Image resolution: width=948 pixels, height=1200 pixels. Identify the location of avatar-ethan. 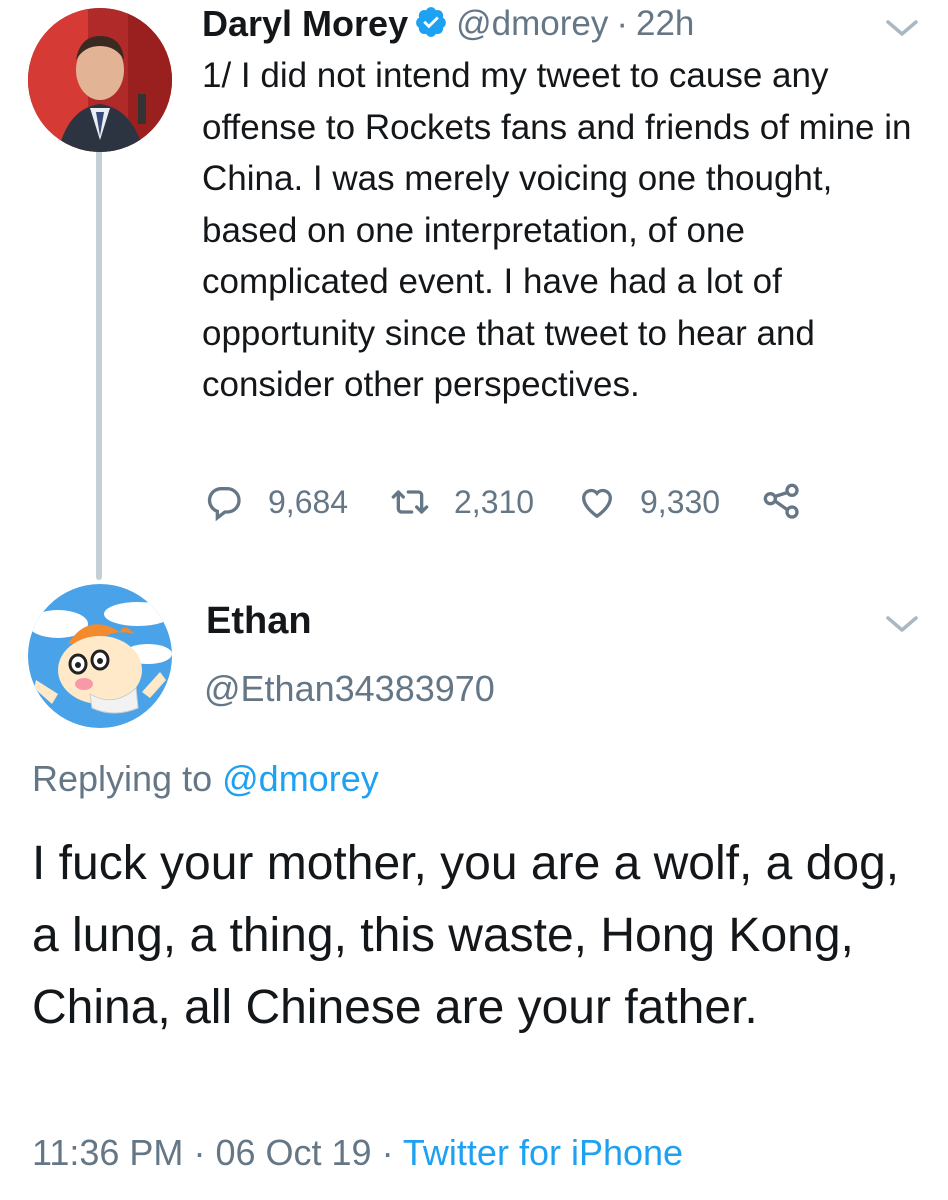
(100, 656).